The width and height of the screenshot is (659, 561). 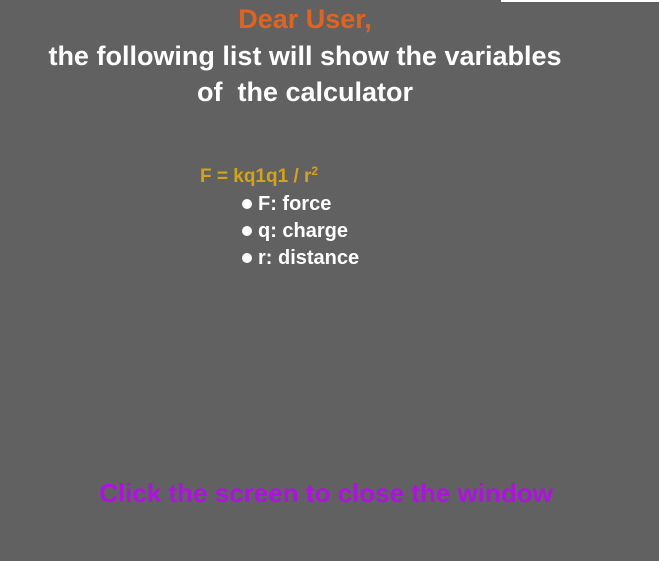 I want to click on list-item-force: F: force, so click(x=300, y=206).